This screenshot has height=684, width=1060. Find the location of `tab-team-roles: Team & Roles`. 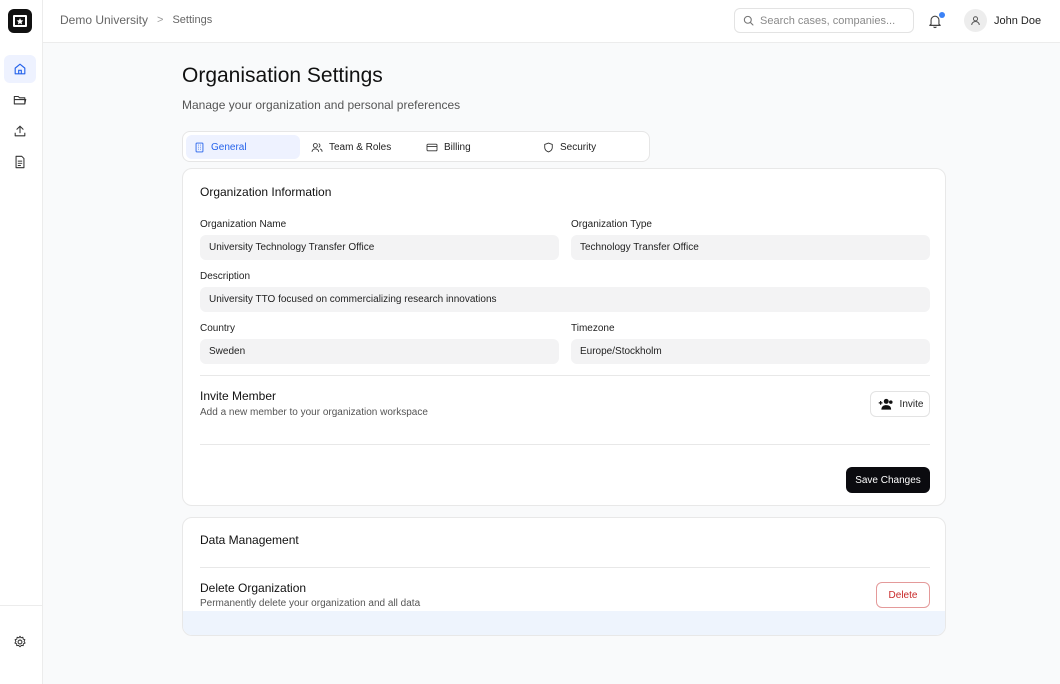

tab-team-roles: Team & Roles is located at coordinates (359, 147).